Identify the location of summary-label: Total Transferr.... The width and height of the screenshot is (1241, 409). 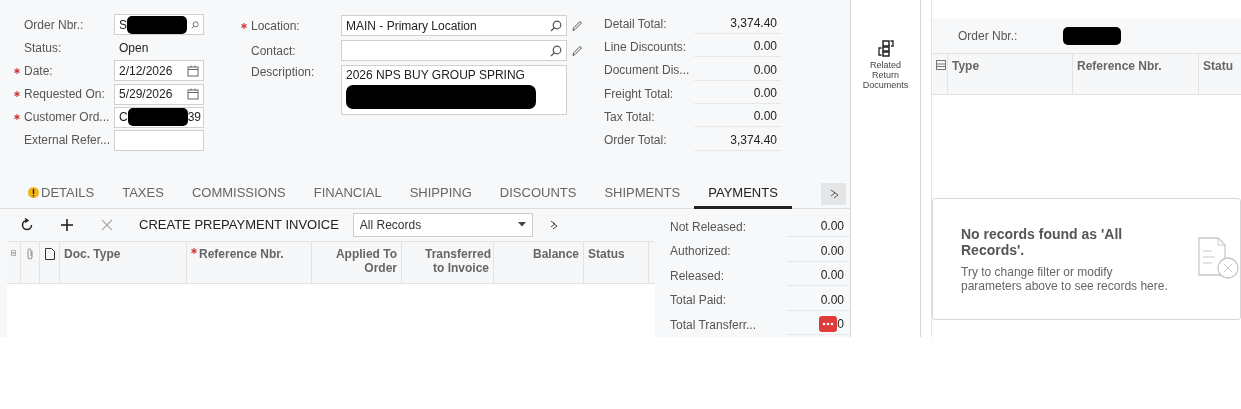
(714, 324).